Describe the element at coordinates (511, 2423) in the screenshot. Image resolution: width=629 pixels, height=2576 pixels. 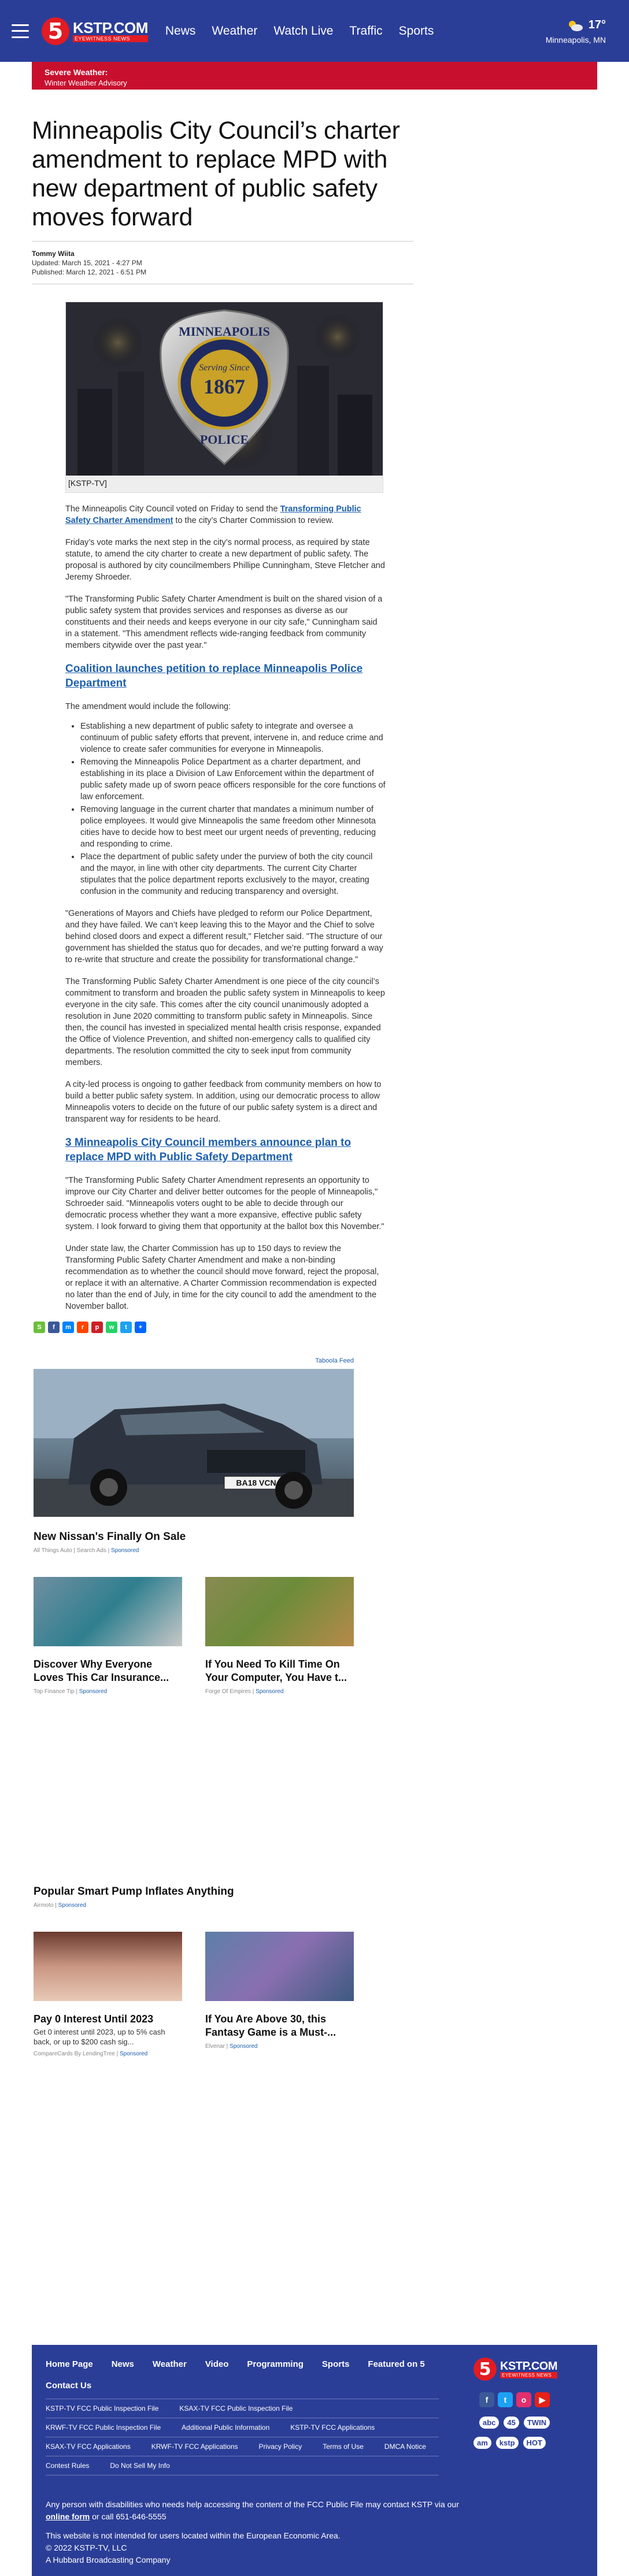
I see `brand-logo: 45` at that location.